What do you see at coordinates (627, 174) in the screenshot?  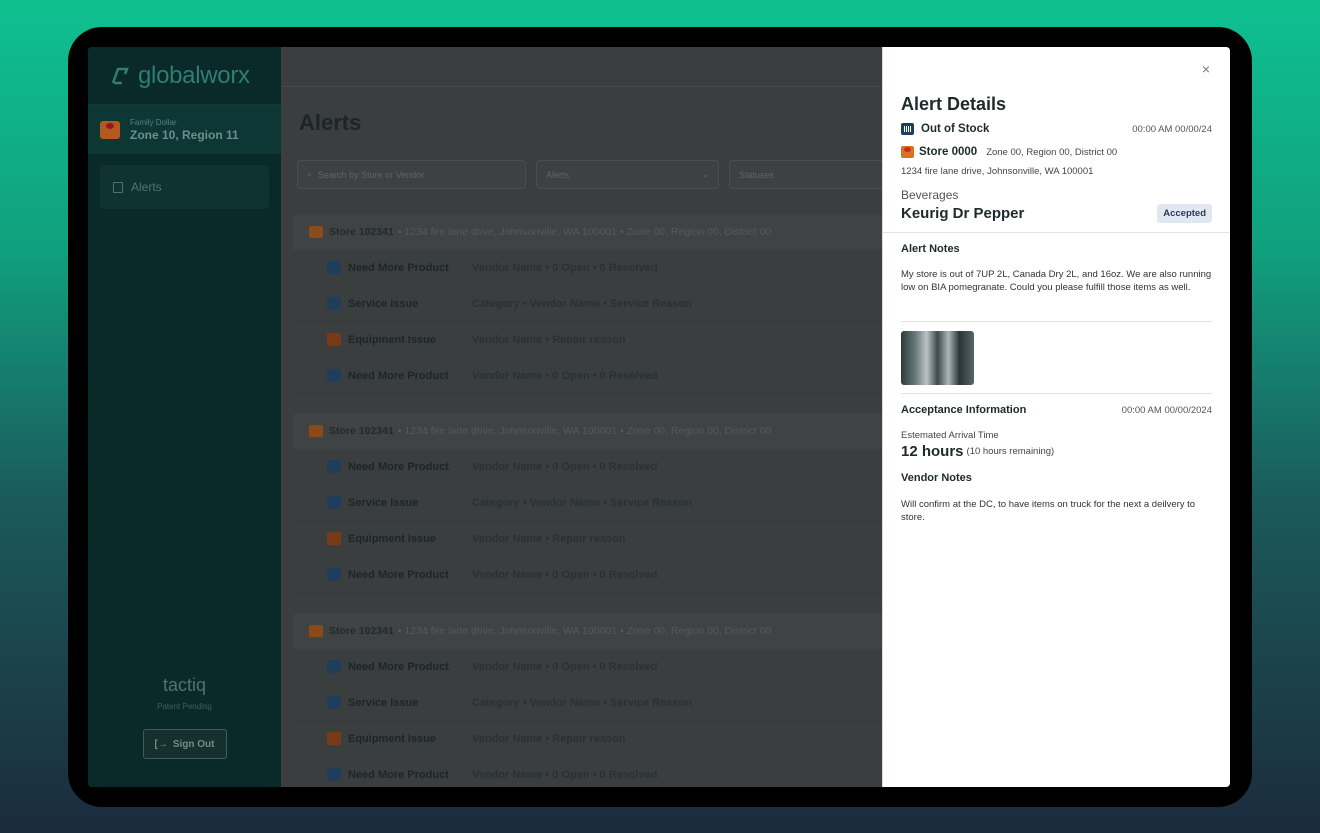 I see `alerts-filter-dropdown: Alerts ⌄` at bounding box center [627, 174].